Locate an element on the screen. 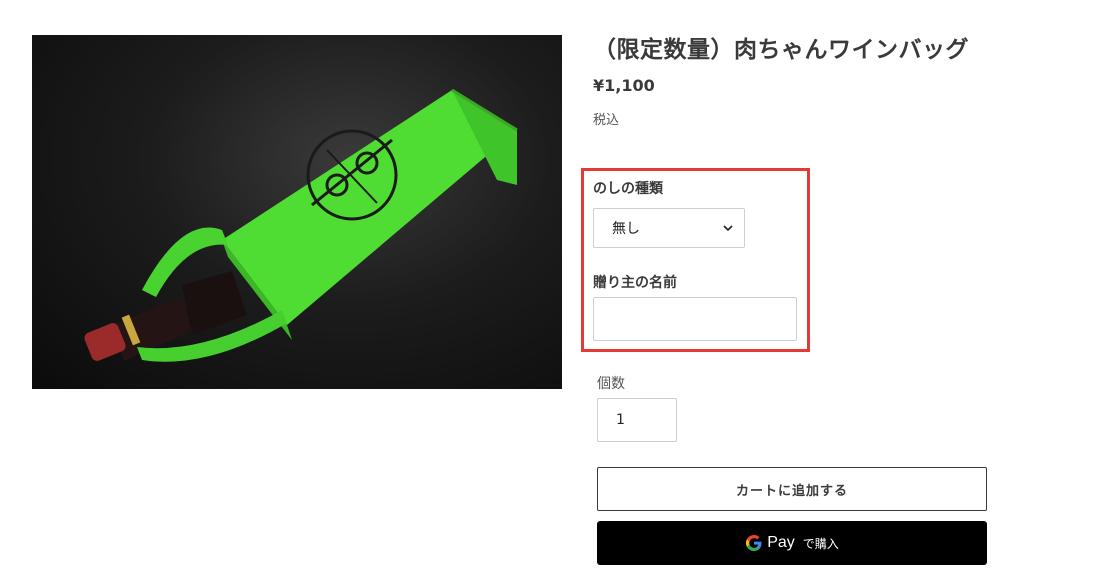 The width and height of the screenshot is (1095, 583). sender-name-input is located at coordinates (695, 319).